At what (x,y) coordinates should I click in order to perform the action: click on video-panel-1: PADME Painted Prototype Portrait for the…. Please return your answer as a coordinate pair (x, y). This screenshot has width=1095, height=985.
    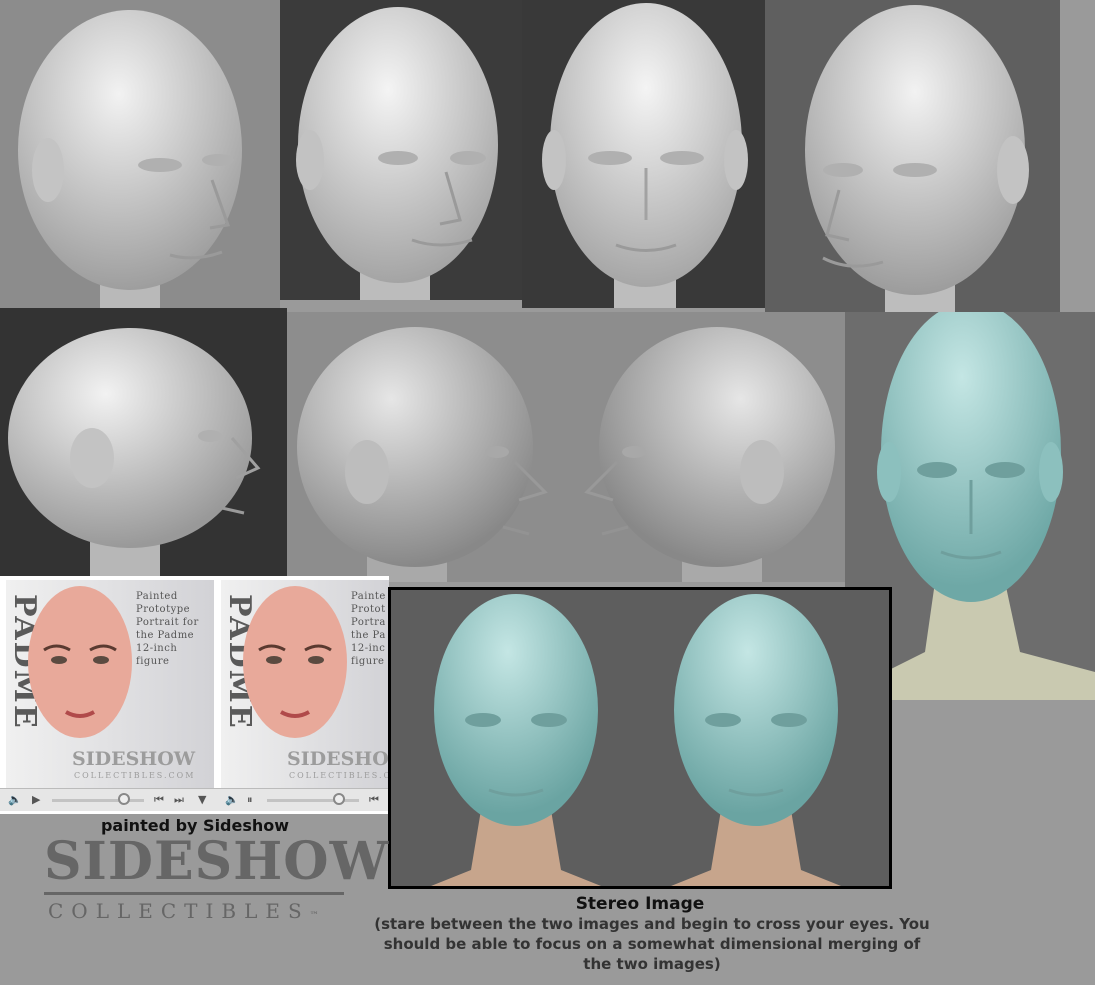
    Looking at the image, I should click on (108, 695).